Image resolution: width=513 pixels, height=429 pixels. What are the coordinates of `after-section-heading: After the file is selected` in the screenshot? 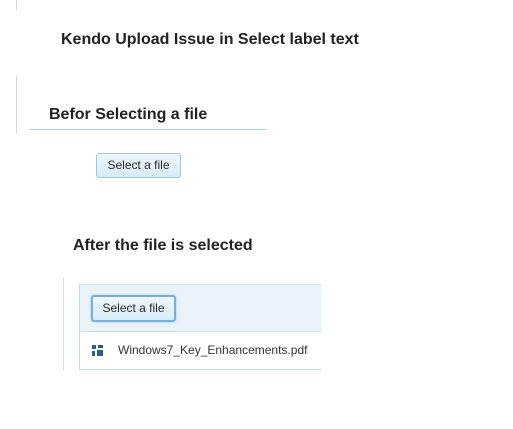 It's located at (163, 245).